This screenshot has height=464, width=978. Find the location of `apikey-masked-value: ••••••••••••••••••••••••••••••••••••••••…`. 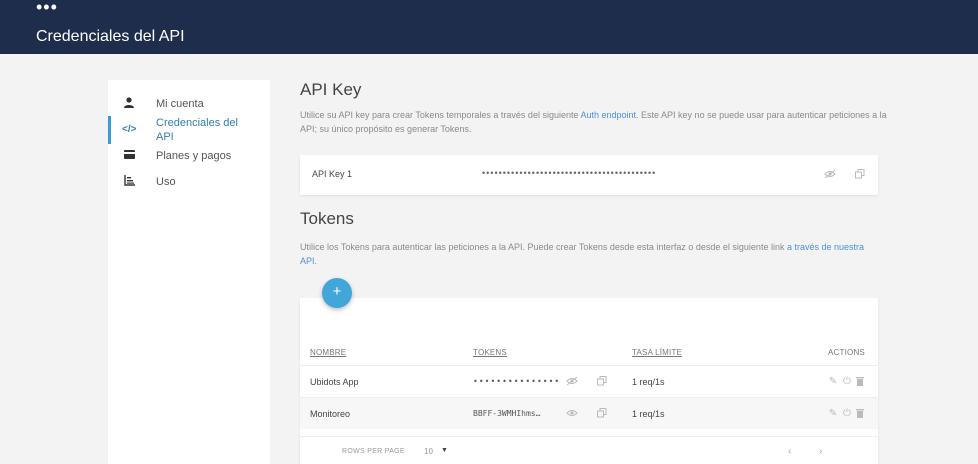

apikey-masked-value: ••••••••••••••••••••••••••••••••••••••••… is located at coordinates (569, 173).